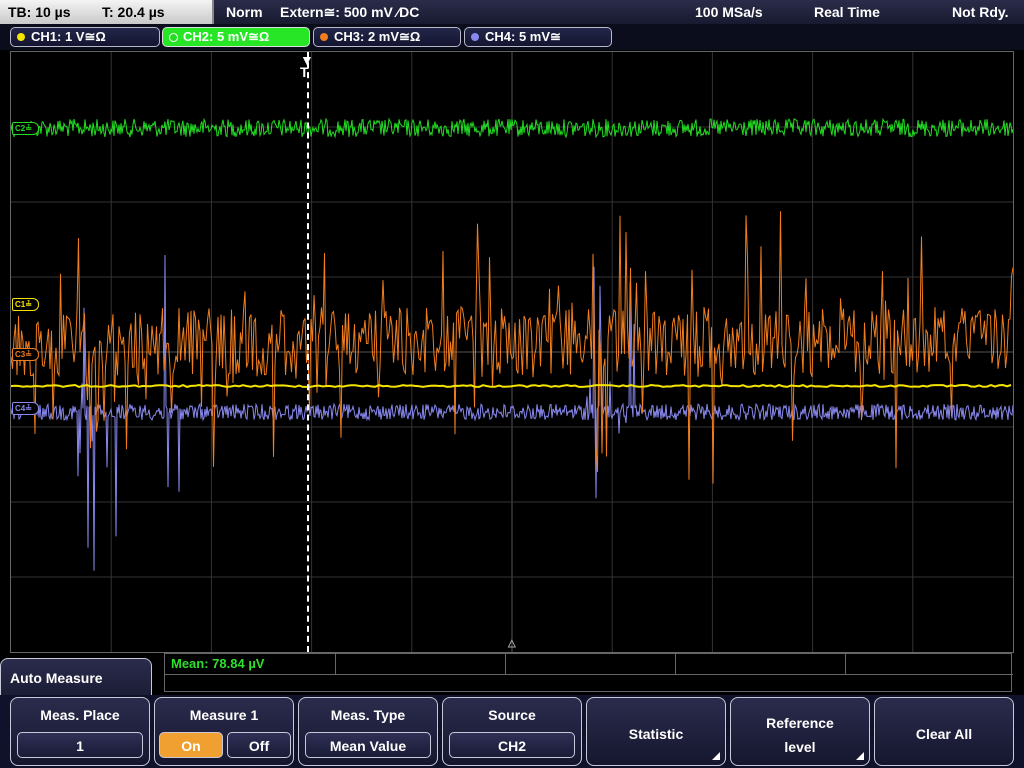  What do you see at coordinates (25, 354) in the screenshot?
I see `ch3-offset-marker: C3≟` at bounding box center [25, 354].